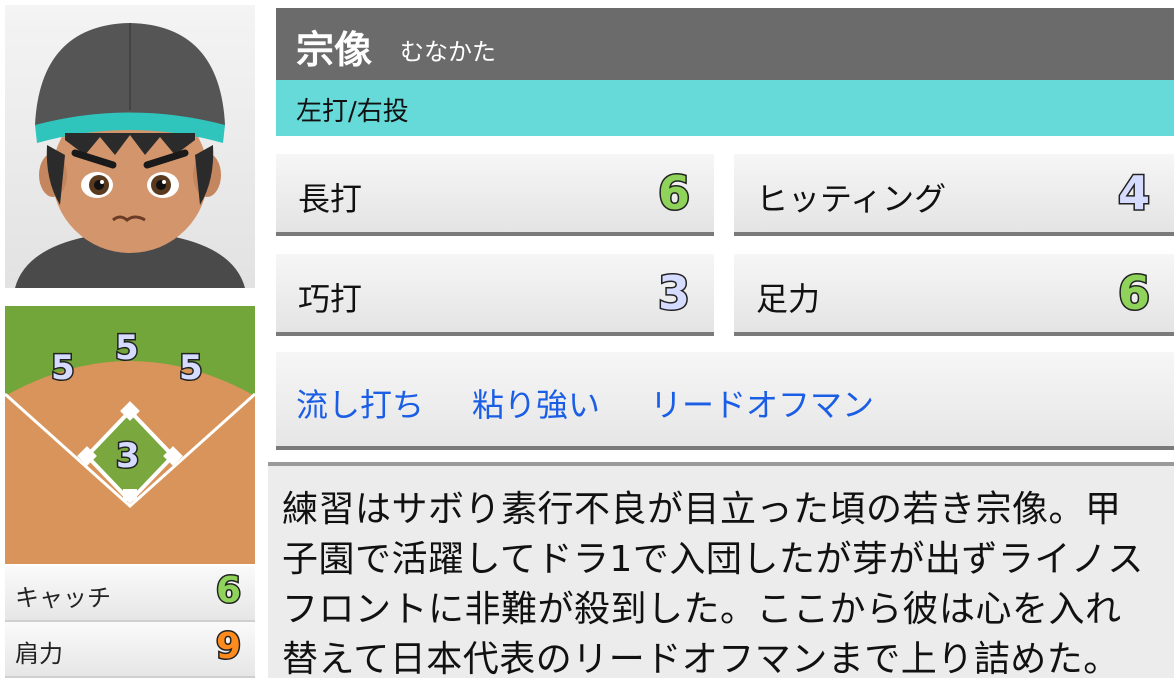 Image resolution: width=1174 pixels, height=682 pixels. What do you see at coordinates (788, 299) in the screenshot?
I see `stat-label-speed: 足力` at bounding box center [788, 299].